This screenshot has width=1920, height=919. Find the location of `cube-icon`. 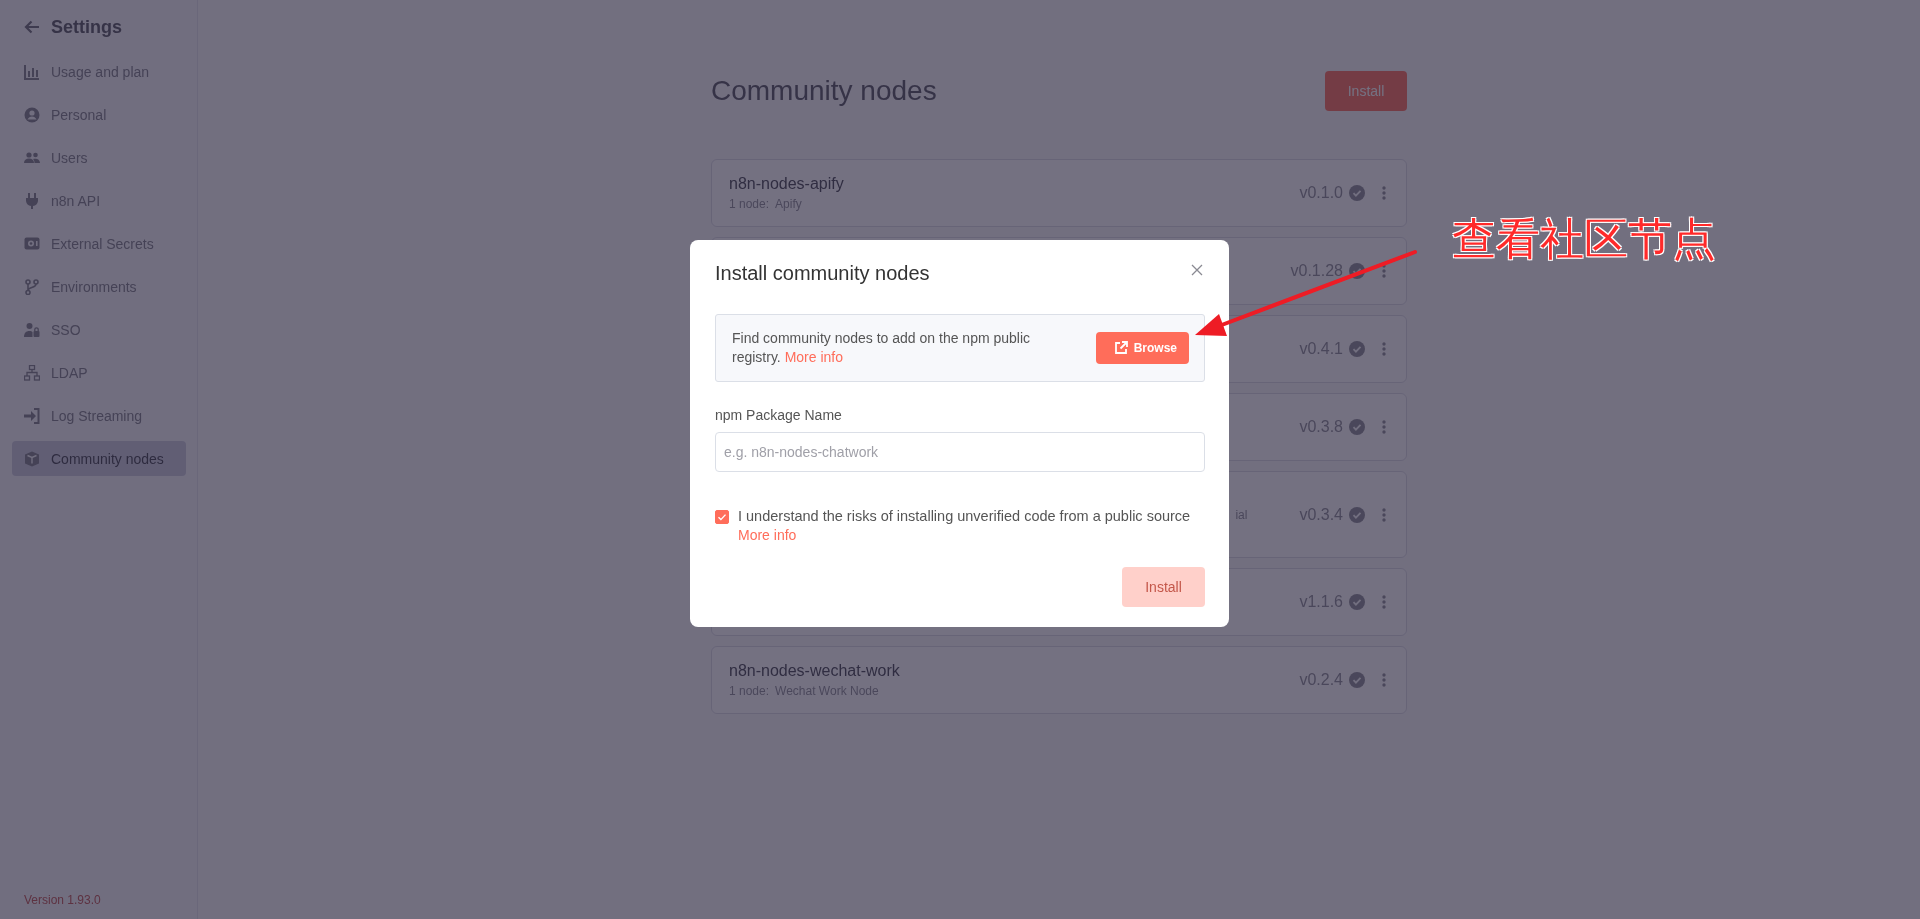

cube-icon is located at coordinates (32, 458).